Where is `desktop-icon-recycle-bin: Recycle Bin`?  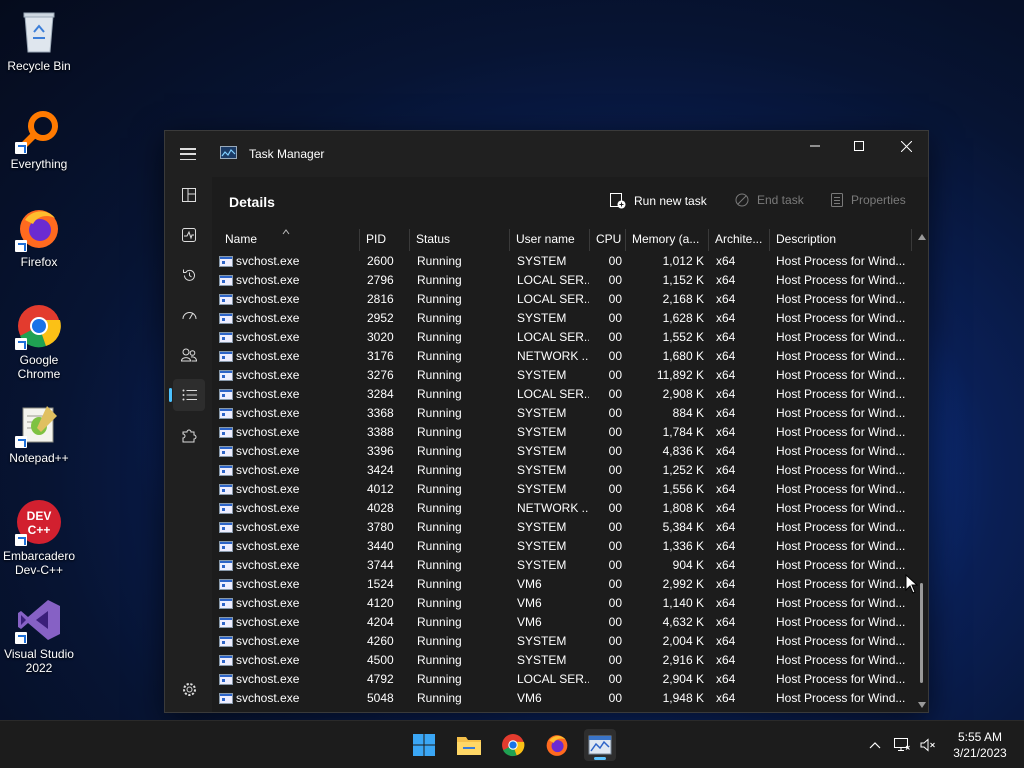
desktop-icon-recycle-bin: Recycle Bin is located at coordinates (39, 40).